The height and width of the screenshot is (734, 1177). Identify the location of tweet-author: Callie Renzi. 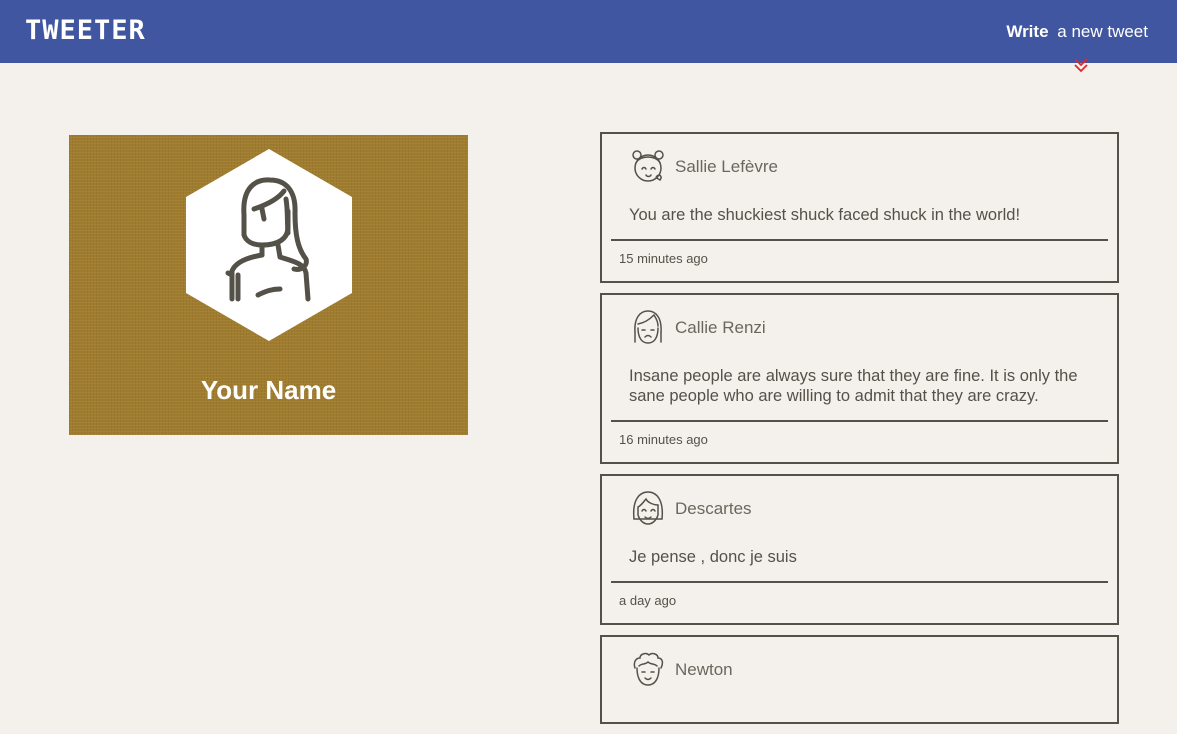
(720, 328).